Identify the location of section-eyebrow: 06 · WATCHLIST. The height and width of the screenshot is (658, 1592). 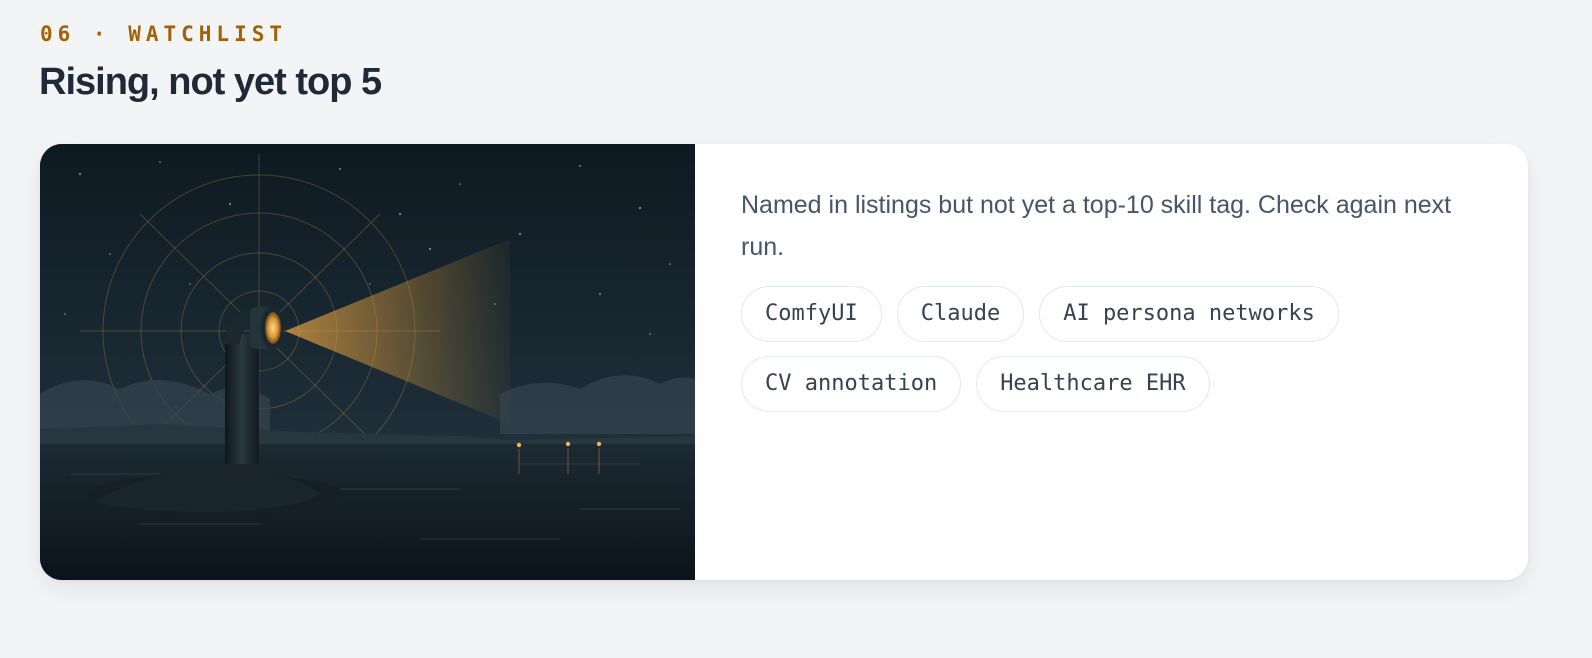
(164, 34).